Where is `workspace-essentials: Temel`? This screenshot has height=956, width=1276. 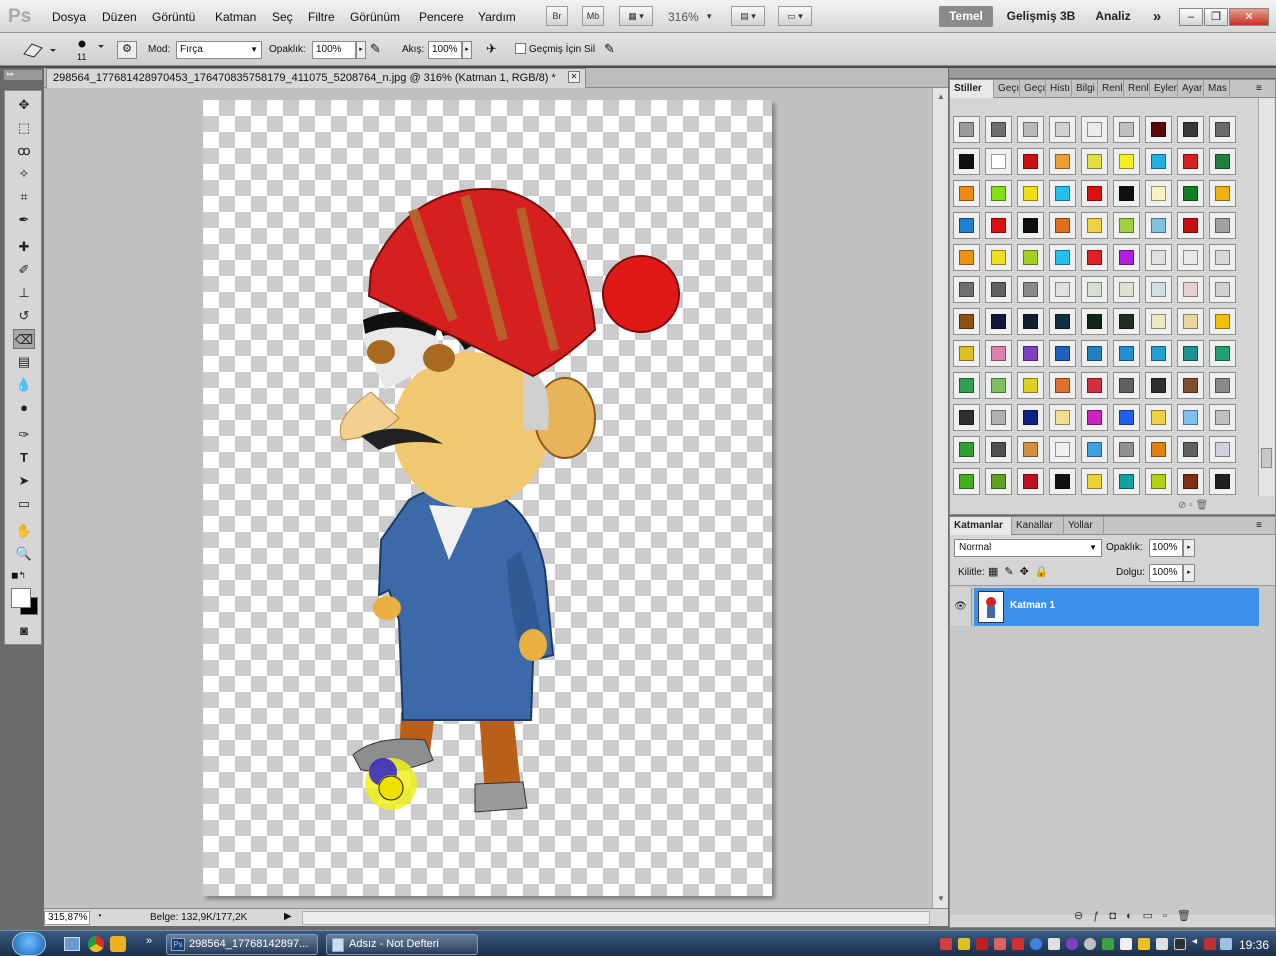
workspace-essentials: Temel is located at coordinates (966, 16).